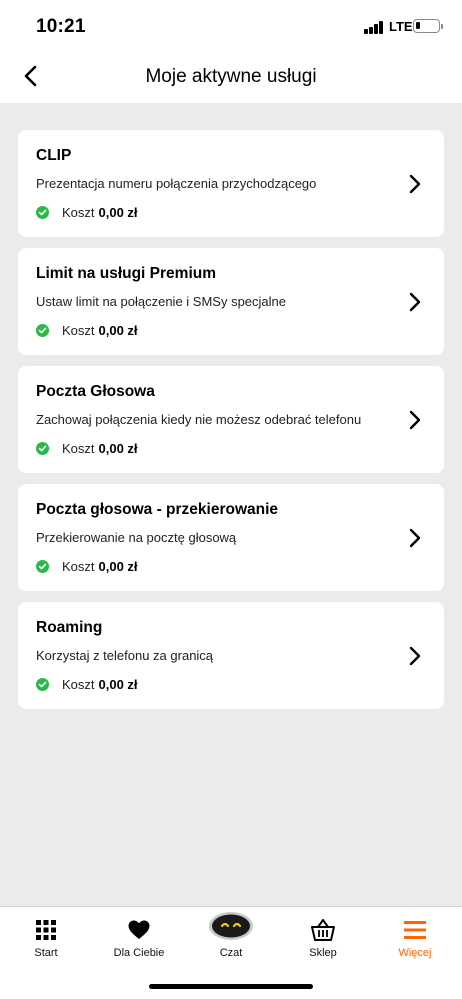 The width and height of the screenshot is (462, 999). Describe the element at coordinates (415, 953) in the screenshot. I see `nav-label: Więcej` at that location.